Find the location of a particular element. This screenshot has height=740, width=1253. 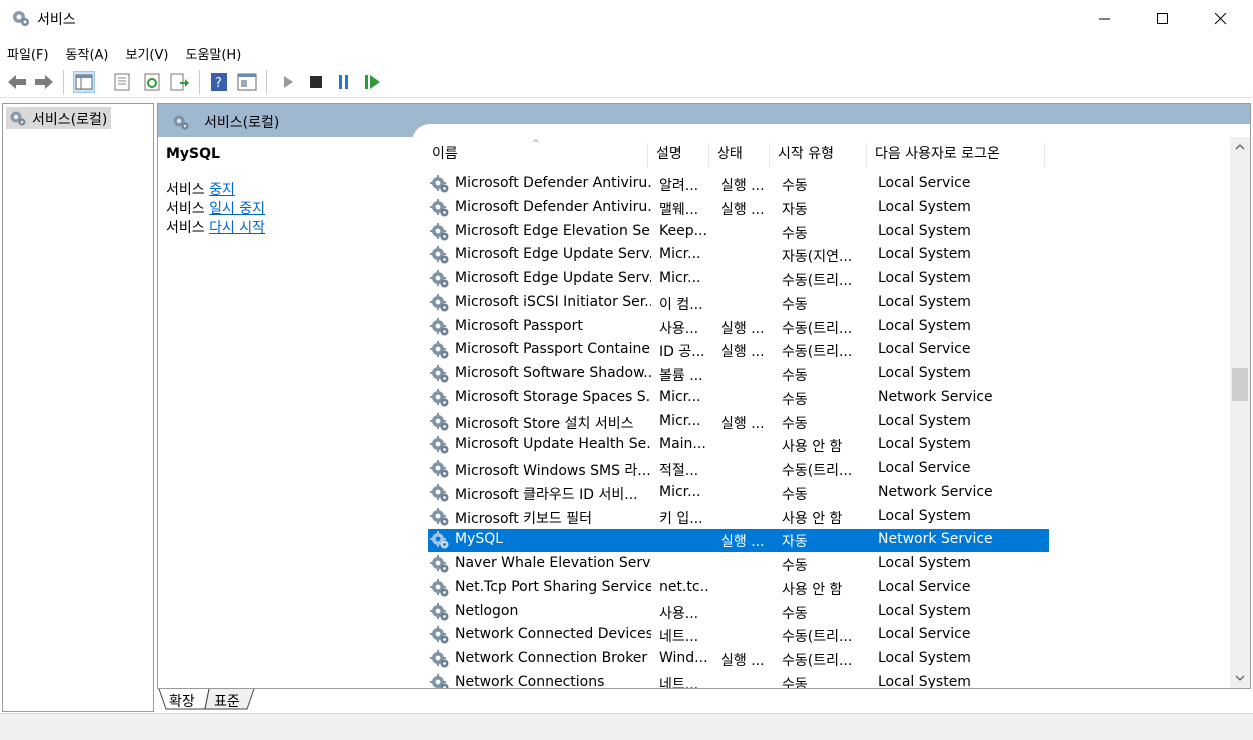

scroll-down-button is located at coordinates (1240, 678).